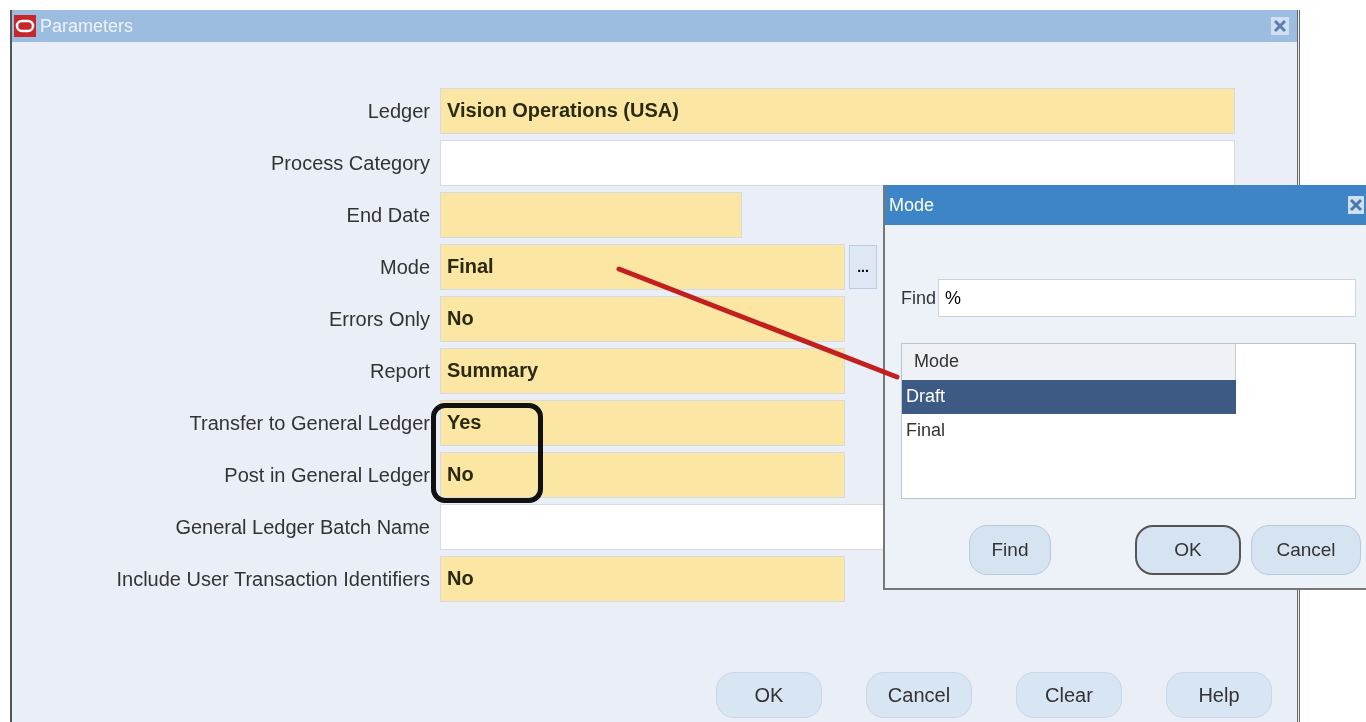 The width and height of the screenshot is (1366, 722). Describe the element at coordinates (350, 163) in the screenshot. I see `field-label: Process Category` at that location.